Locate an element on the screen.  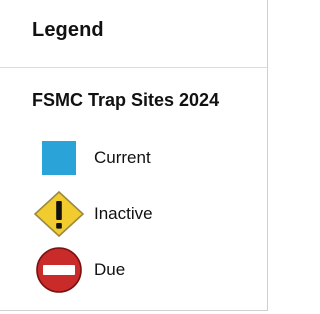
legend-item-inactive: Inactive is located at coordinates (92, 214).